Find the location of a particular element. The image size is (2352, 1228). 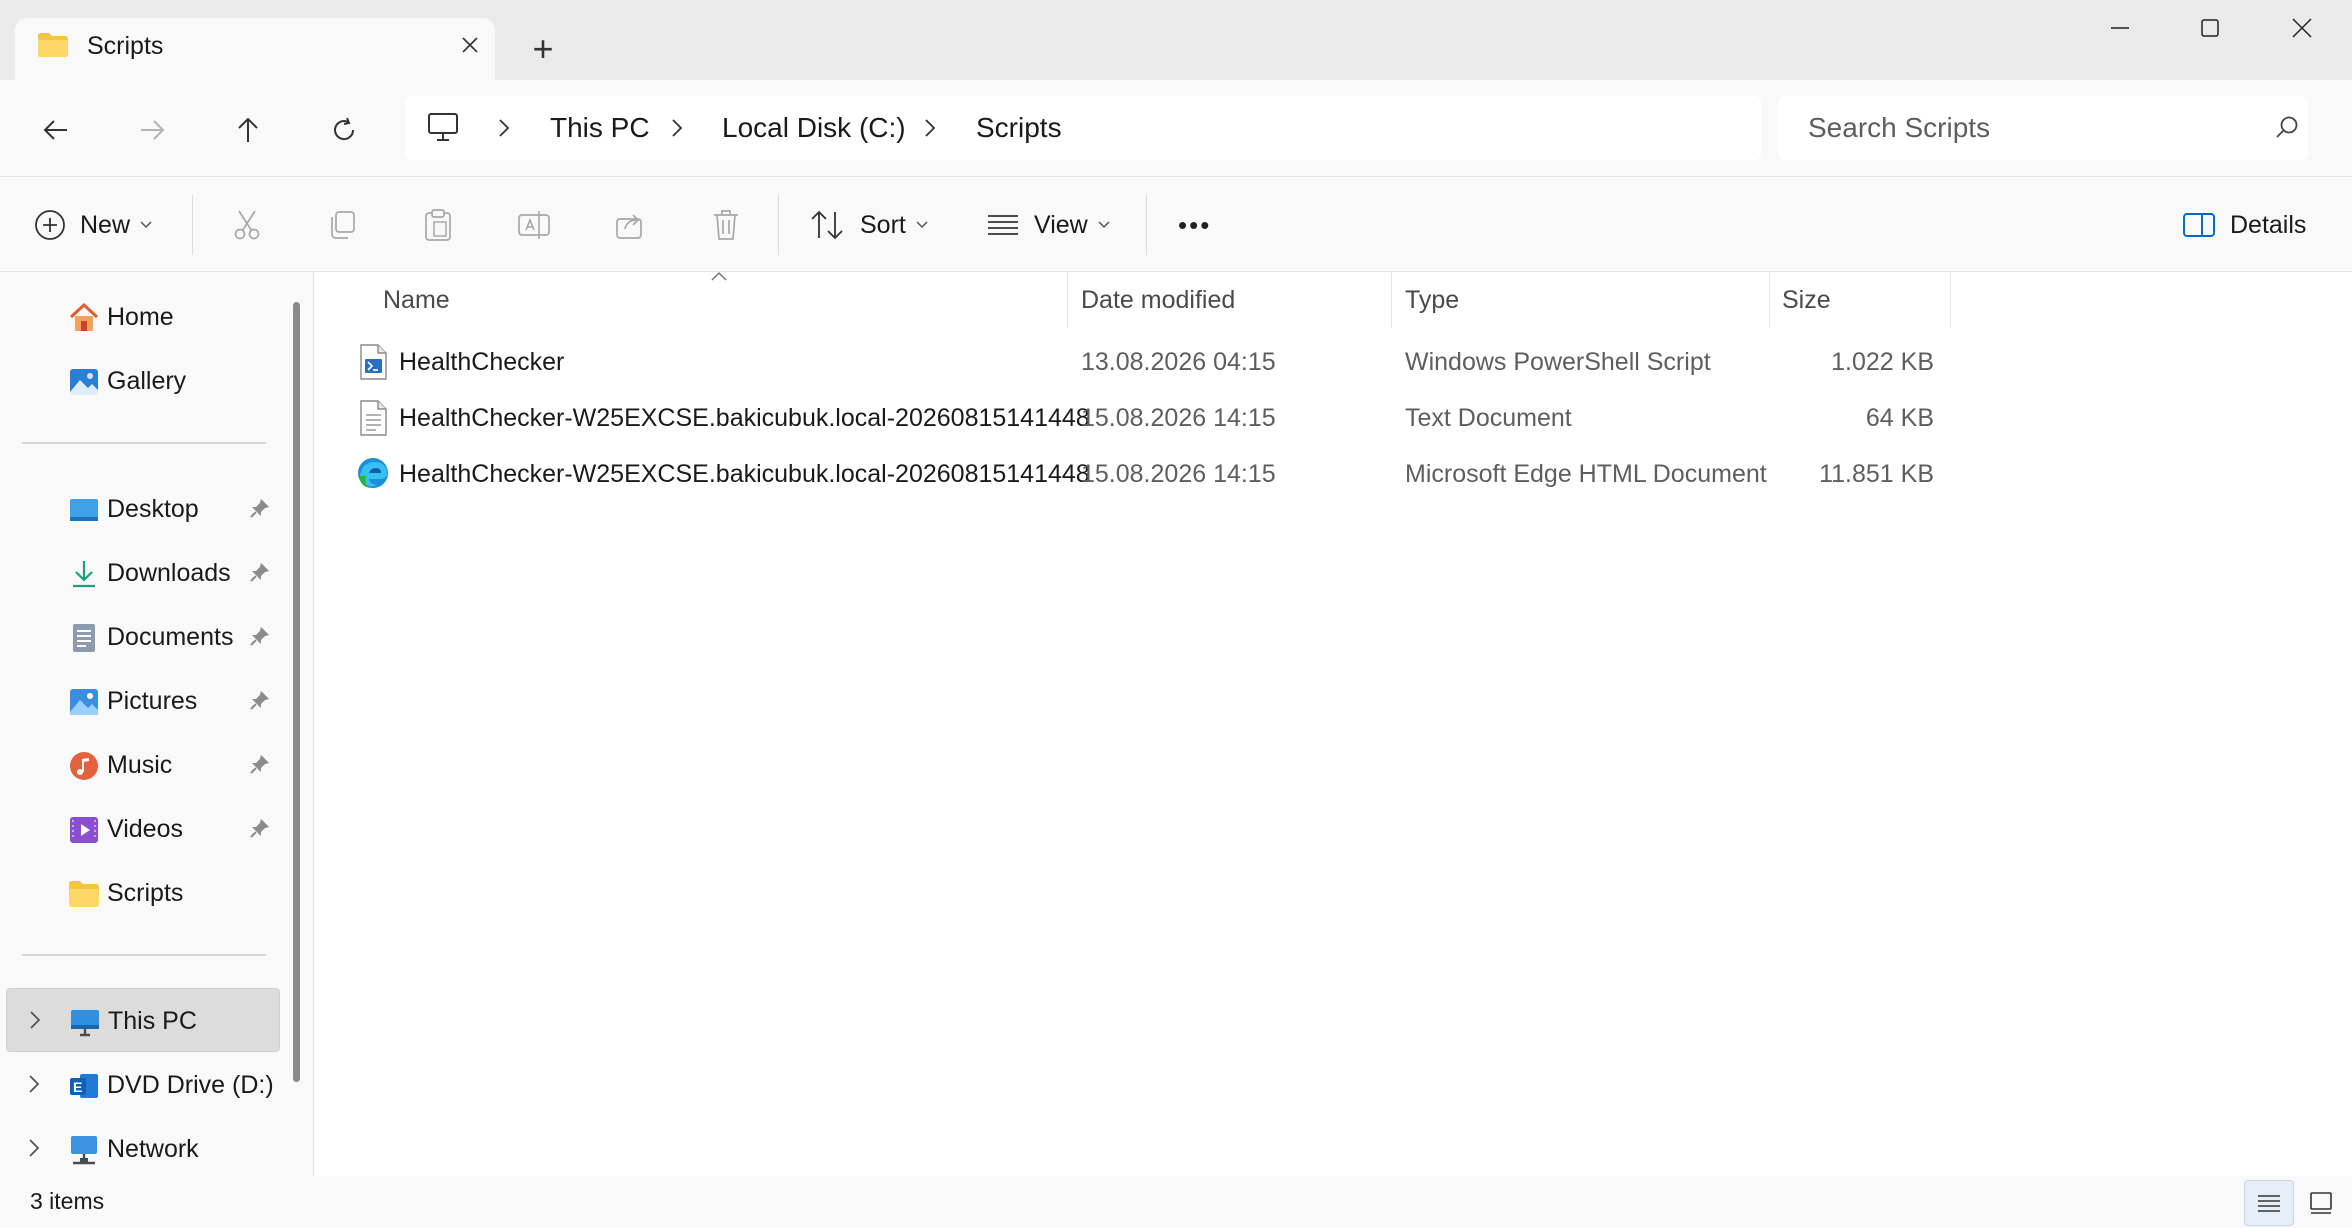

gallery-icon is located at coordinates (84, 382).